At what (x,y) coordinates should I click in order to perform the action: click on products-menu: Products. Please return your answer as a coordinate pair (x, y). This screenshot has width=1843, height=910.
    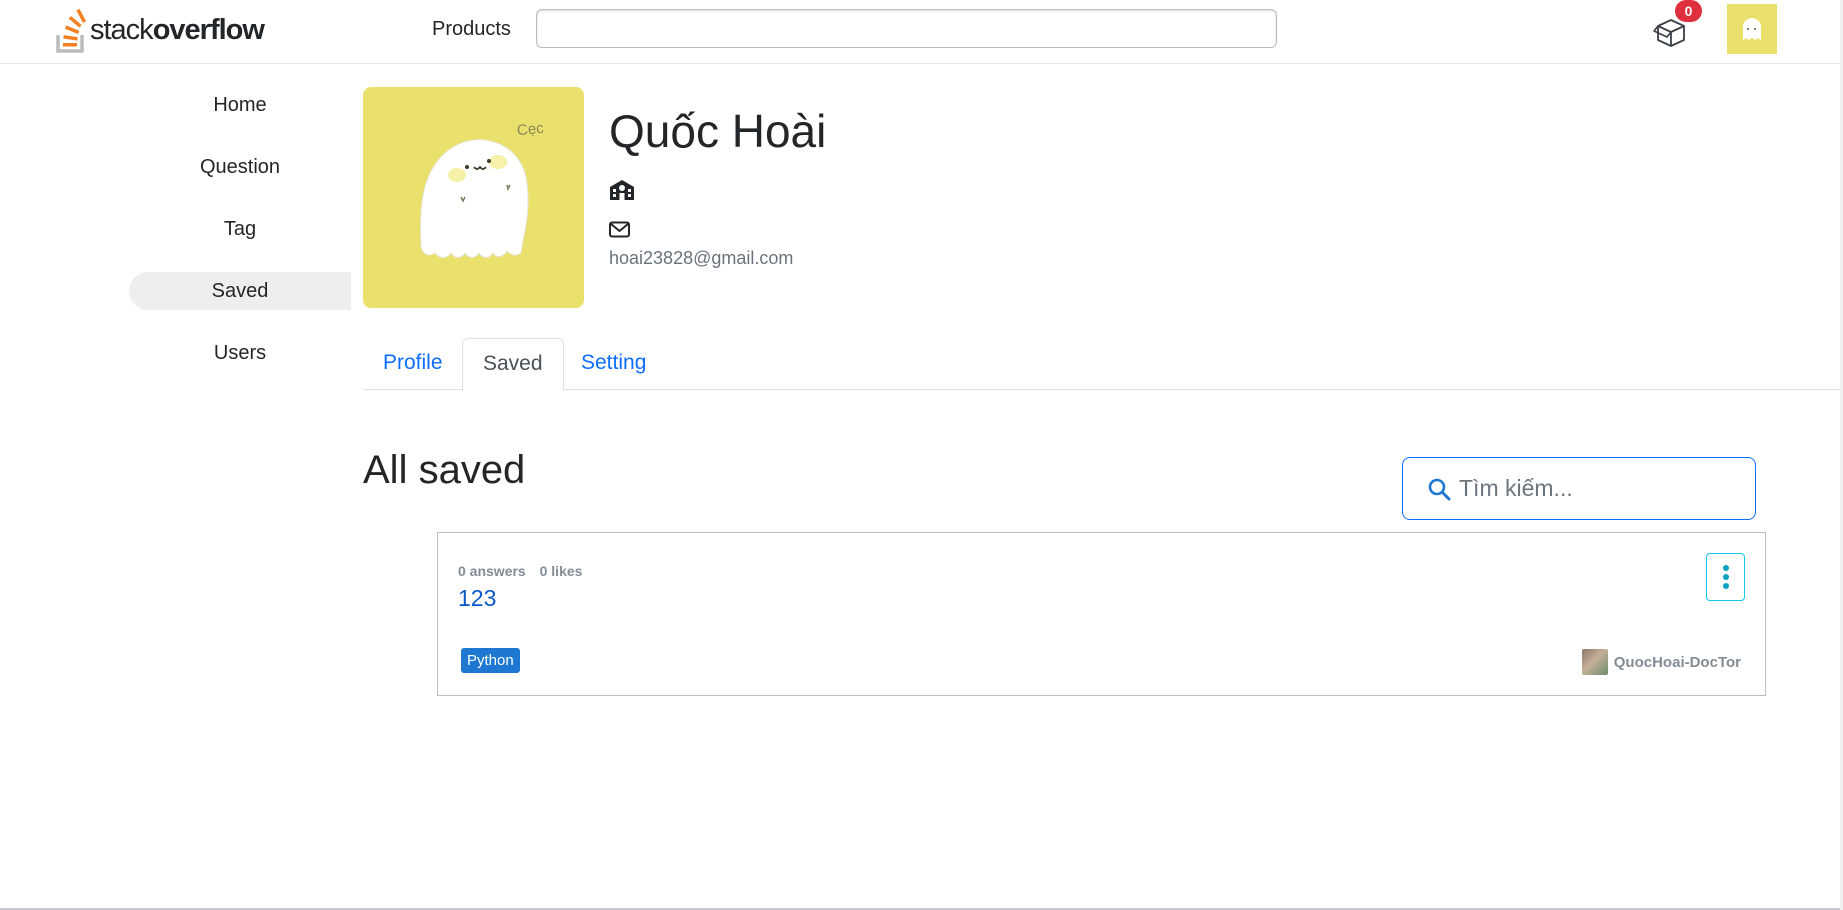
    Looking at the image, I should click on (471, 29).